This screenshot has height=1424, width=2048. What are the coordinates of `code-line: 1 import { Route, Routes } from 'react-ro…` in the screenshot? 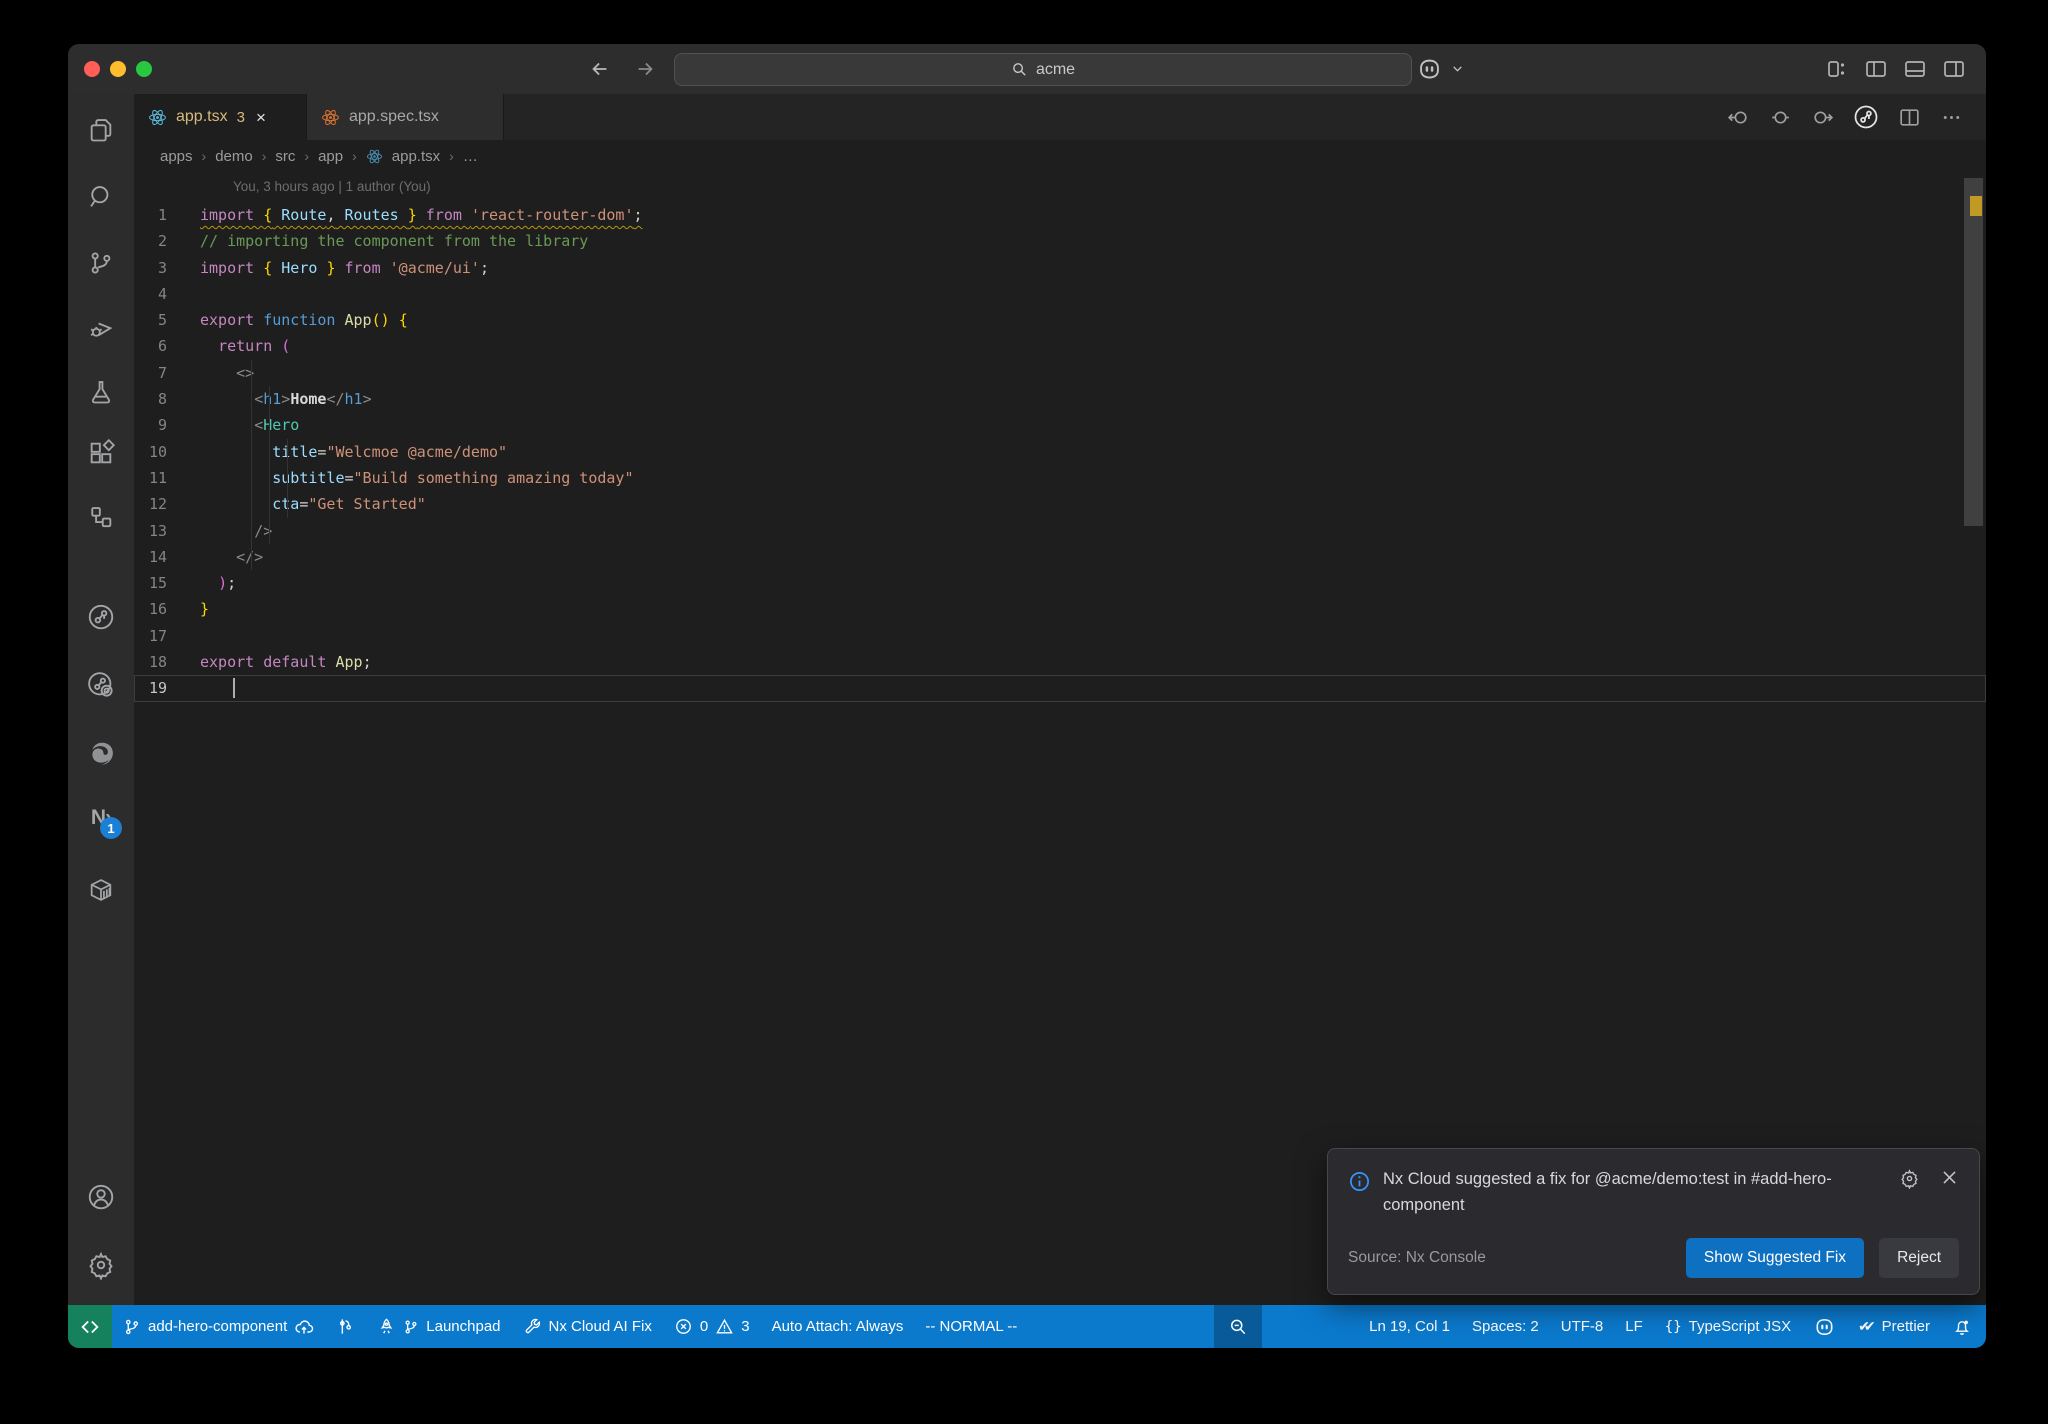 It's located at (1060, 215).